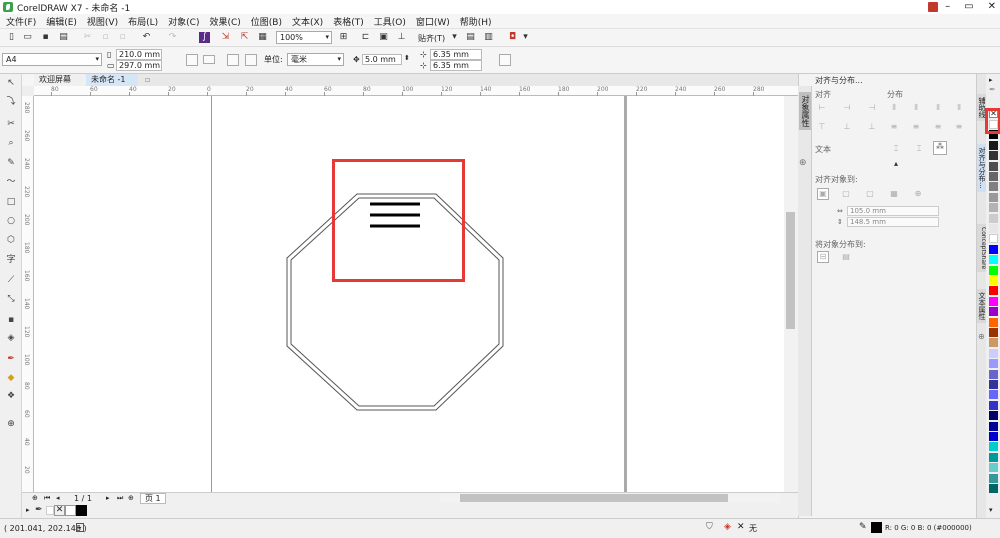 This screenshot has height=538, width=1000. Describe the element at coordinates (315, 59) in the screenshot. I see `units-select: 毫米 ▾` at that location.